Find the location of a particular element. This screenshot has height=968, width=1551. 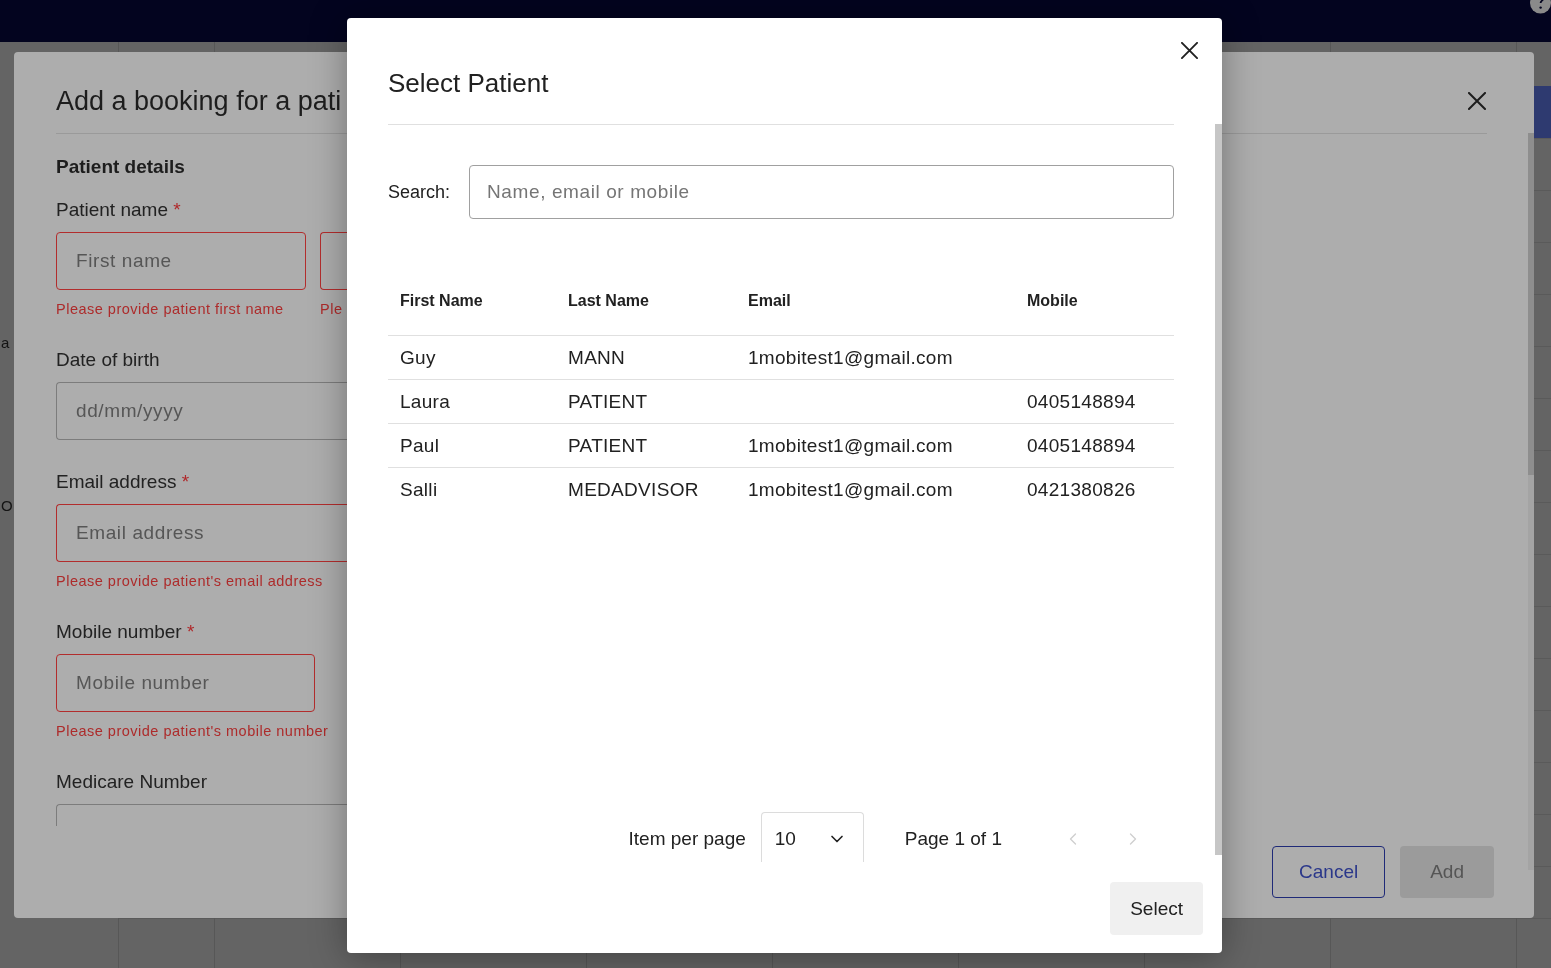

field-label: Email address * is located at coordinates (123, 482).